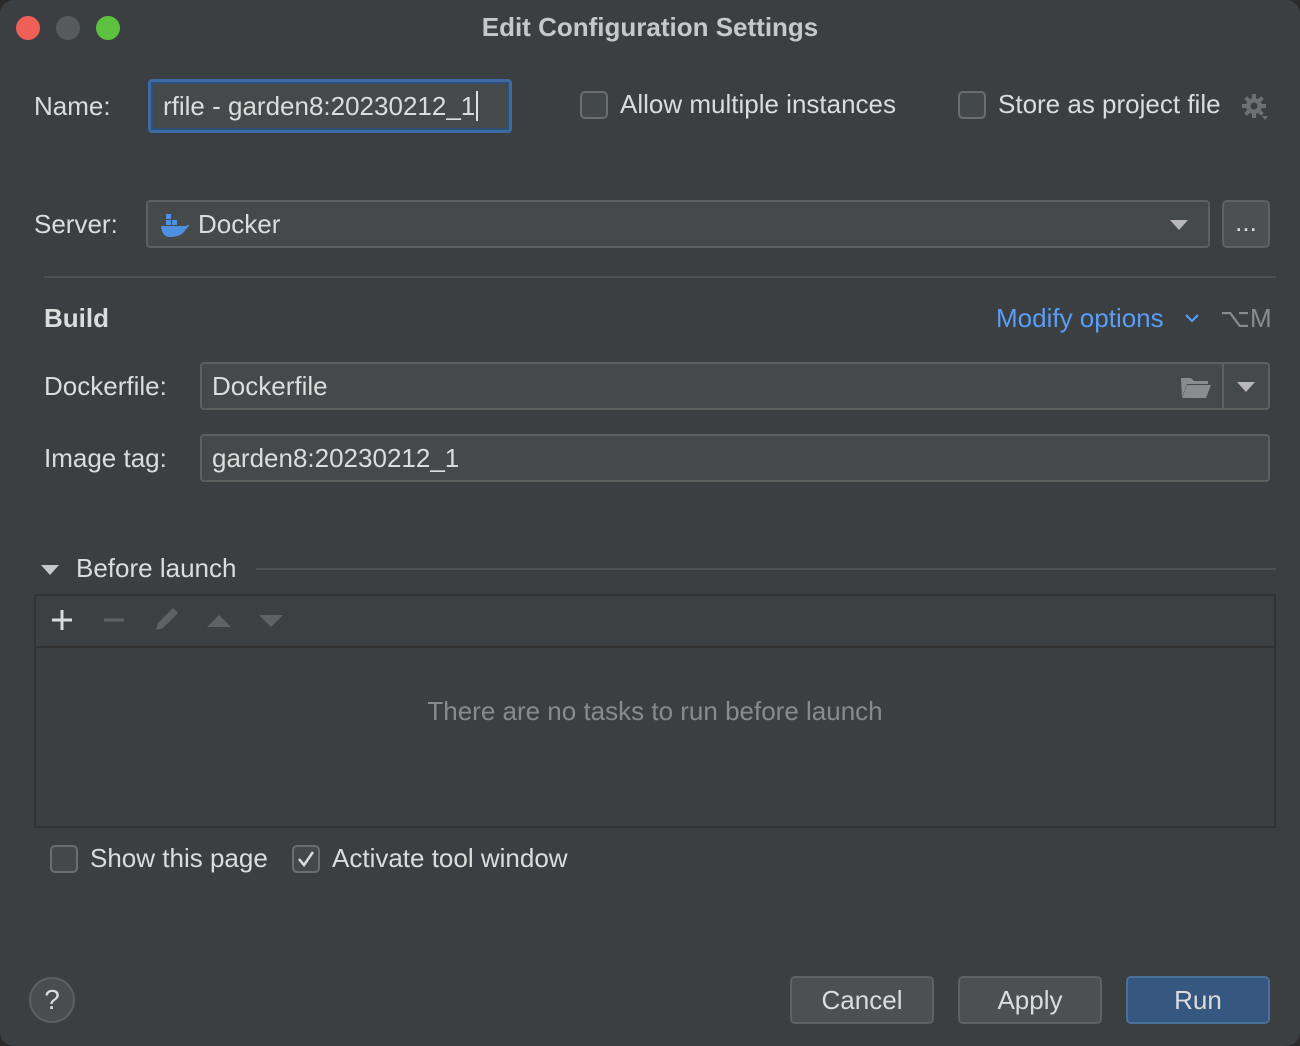 This screenshot has width=1300, height=1046. I want to click on checkmark-icon, so click(306, 859).